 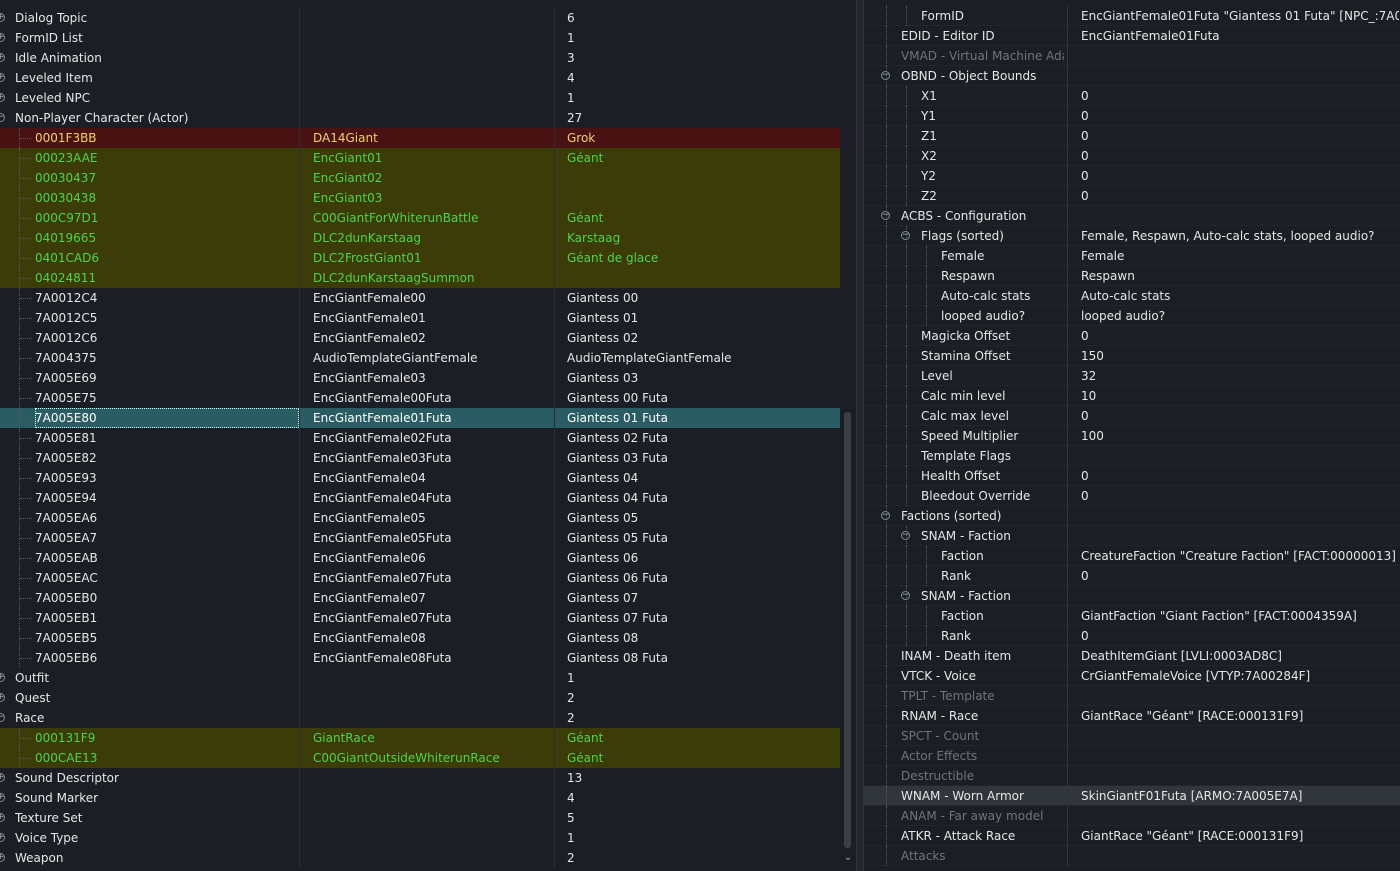 What do you see at coordinates (1132, 856) in the screenshot?
I see `field-row: Attacks` at bounding box center [1132, 856].